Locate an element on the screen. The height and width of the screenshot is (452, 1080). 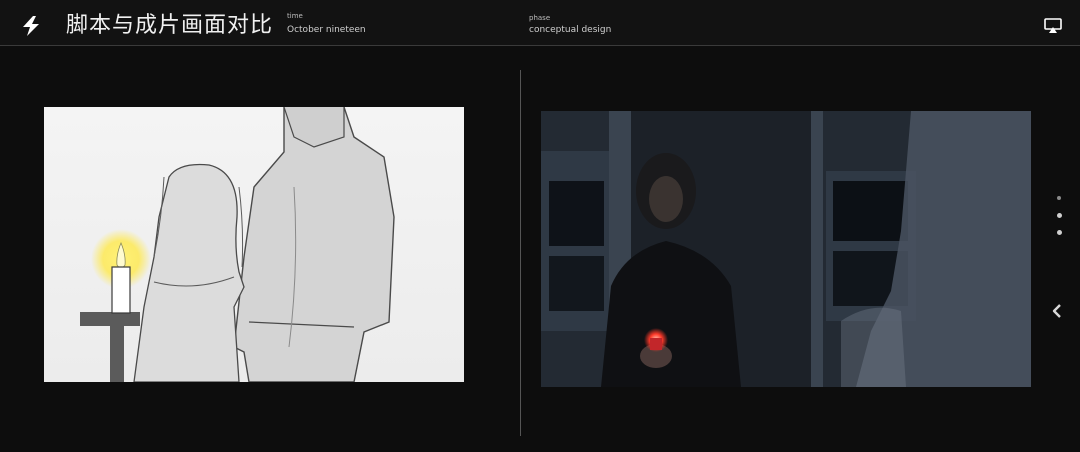
phase-label: phase is located at coordinates (540, 18).